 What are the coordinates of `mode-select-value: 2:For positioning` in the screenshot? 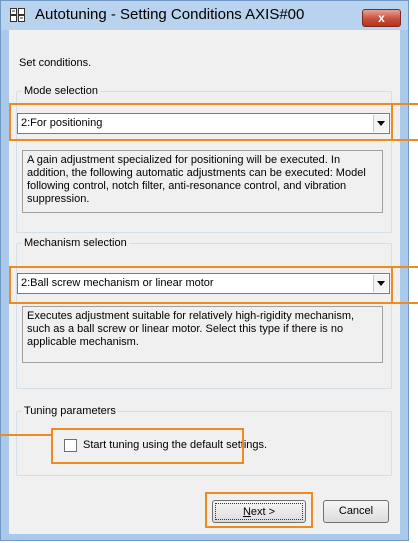 It's located at (62, 123).